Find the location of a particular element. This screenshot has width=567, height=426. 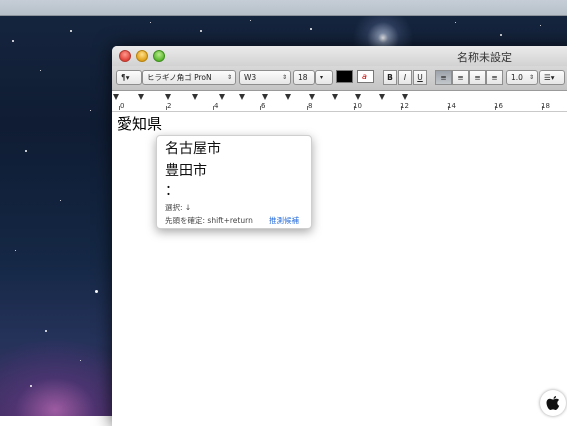

line-spacing-popup: 1.0 ⇕ is located at coordinates (522, 77).